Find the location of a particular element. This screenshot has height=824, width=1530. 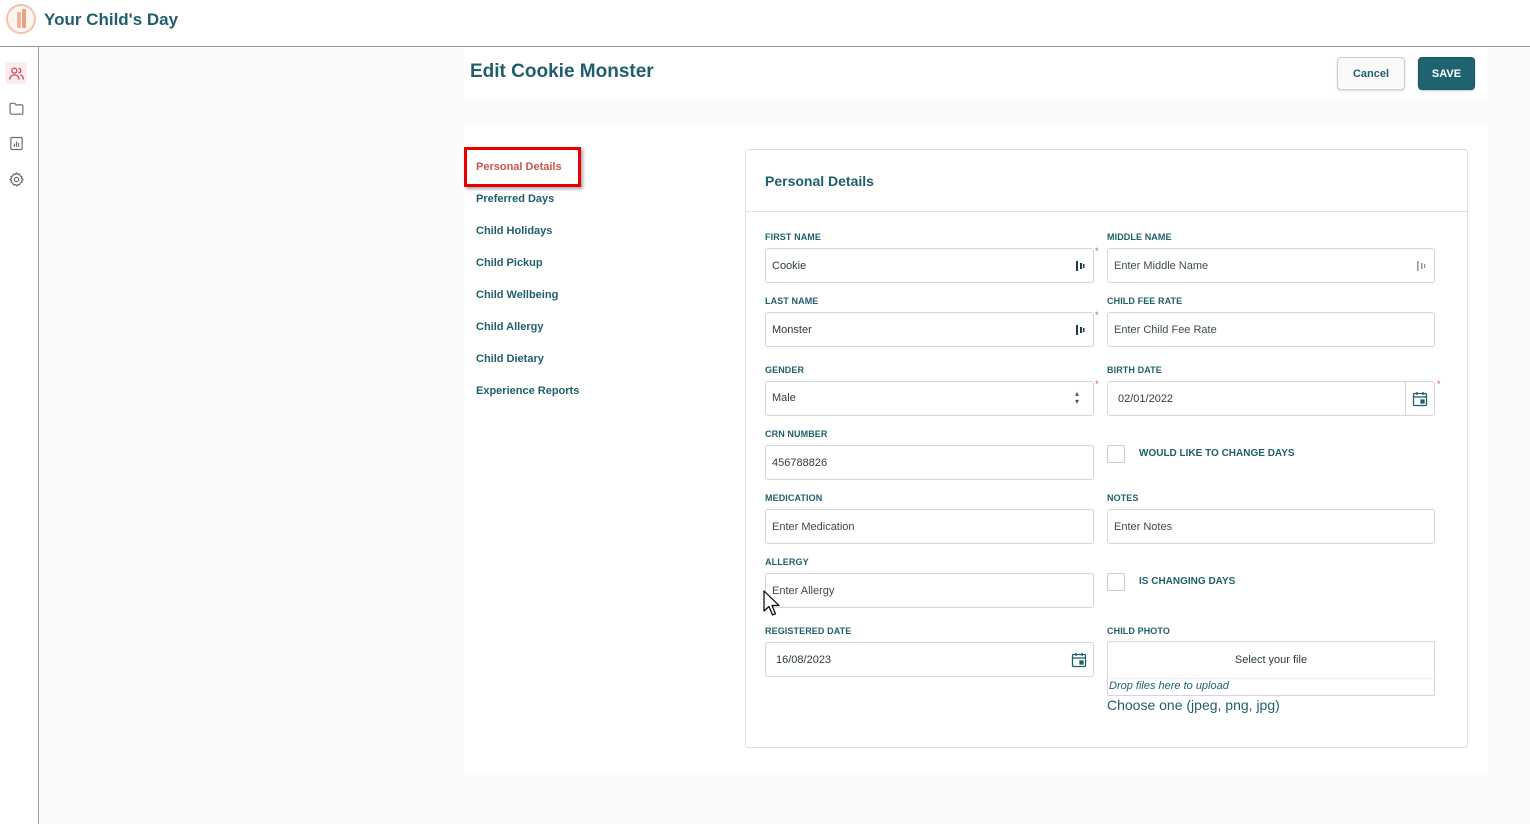

menu-item-child-allergy: Child Allergy is located at coordinates (509, 327).